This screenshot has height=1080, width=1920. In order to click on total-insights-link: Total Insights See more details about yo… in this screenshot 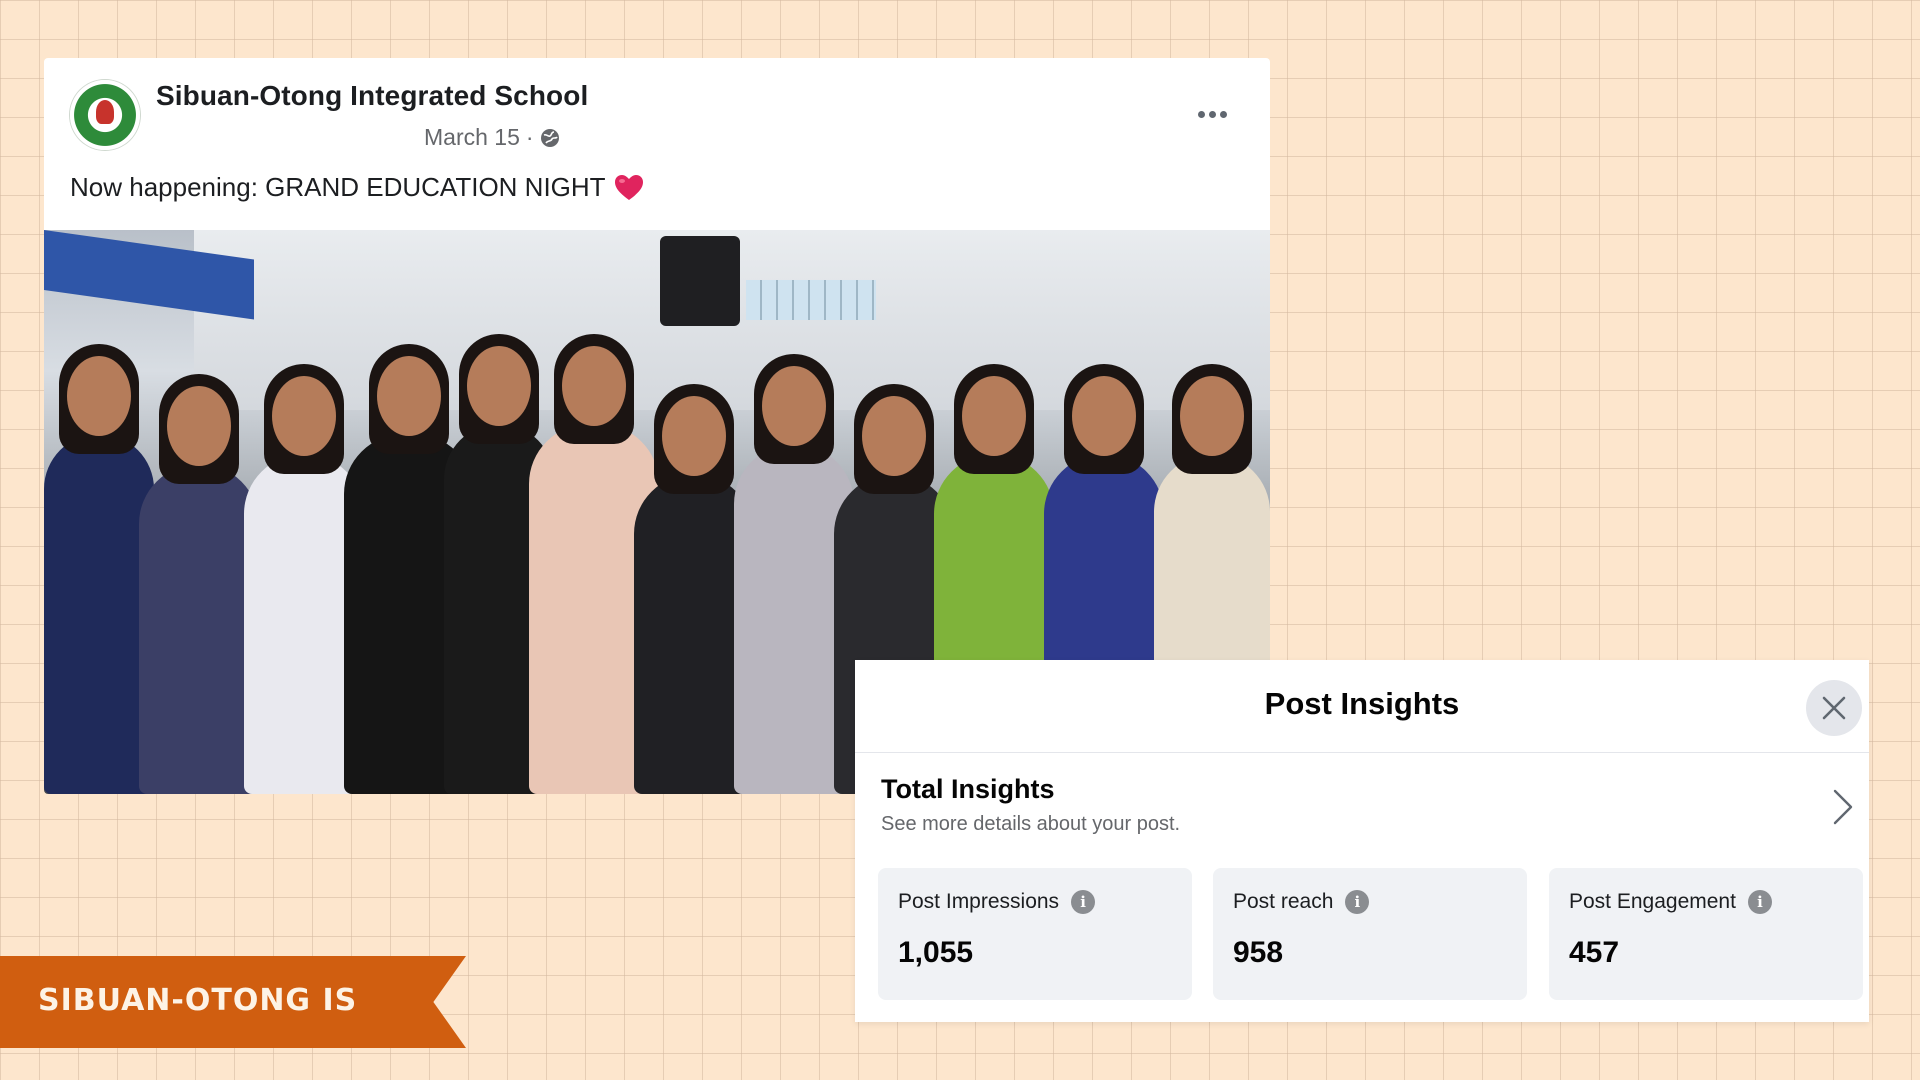, I will do `click(1362, 802)`.